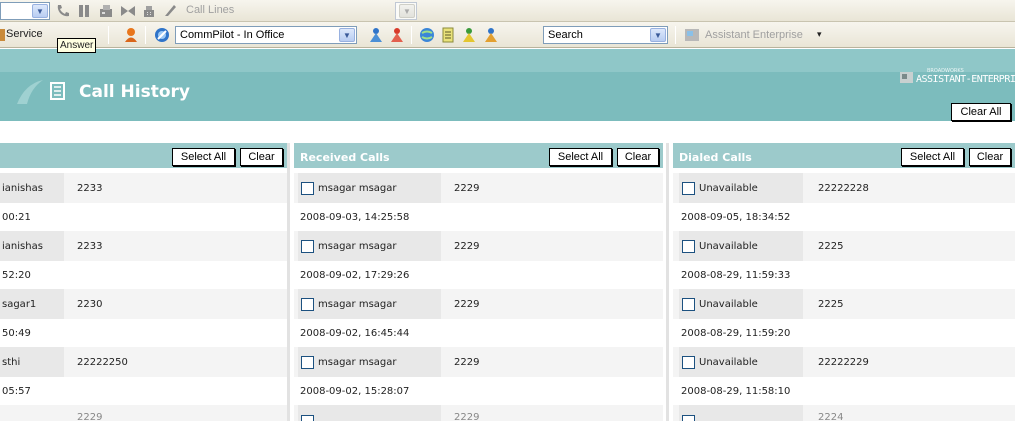  Describe the element at coordinates (692, 35) in the screenshot. I see `assistant-icon` at that location.